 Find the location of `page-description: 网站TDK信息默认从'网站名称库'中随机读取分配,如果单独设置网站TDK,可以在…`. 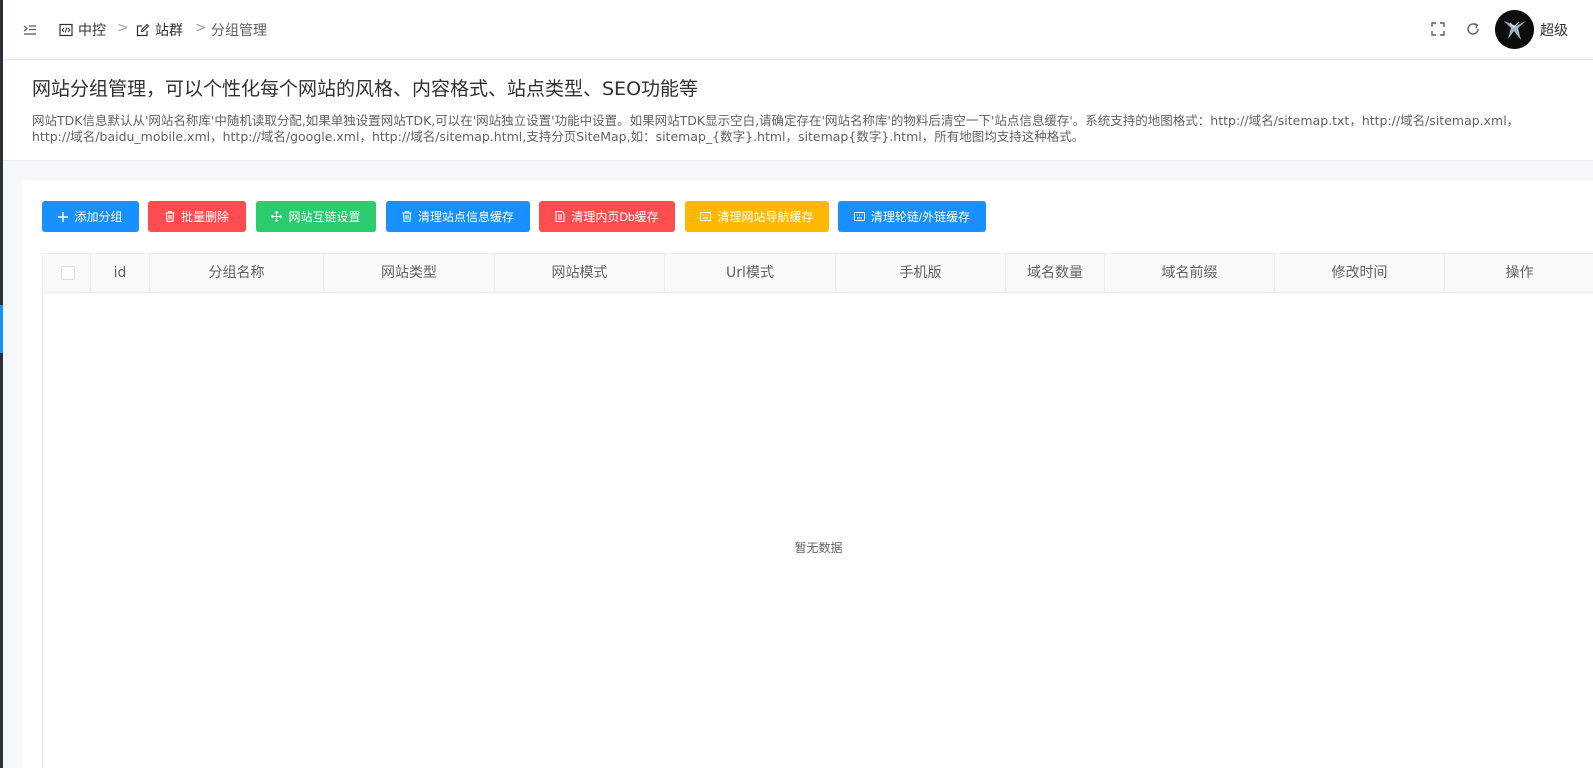

page-description: 网站TDK信息默认从'网站名称库'中随机读取分配,如果单独设置网站TDK,可以在… is located at coordinates (776, 128).